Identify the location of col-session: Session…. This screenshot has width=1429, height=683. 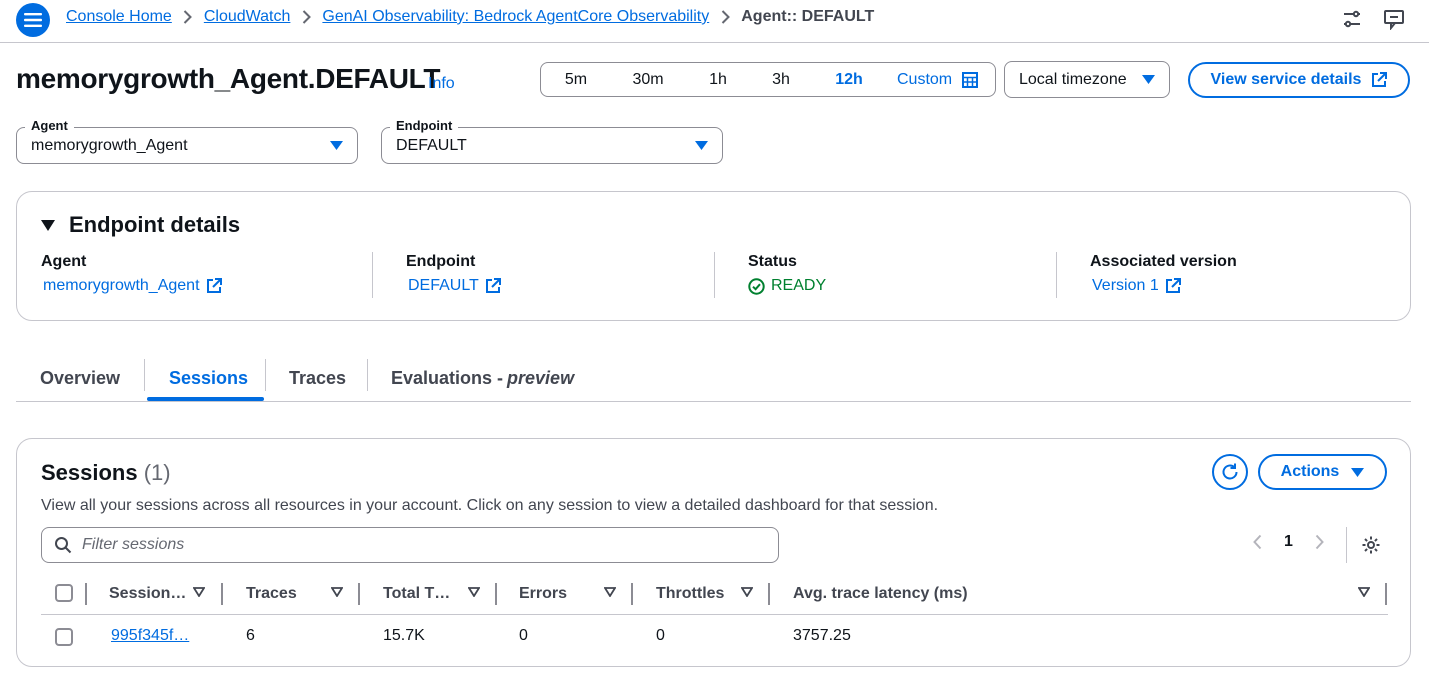
(147, 594).